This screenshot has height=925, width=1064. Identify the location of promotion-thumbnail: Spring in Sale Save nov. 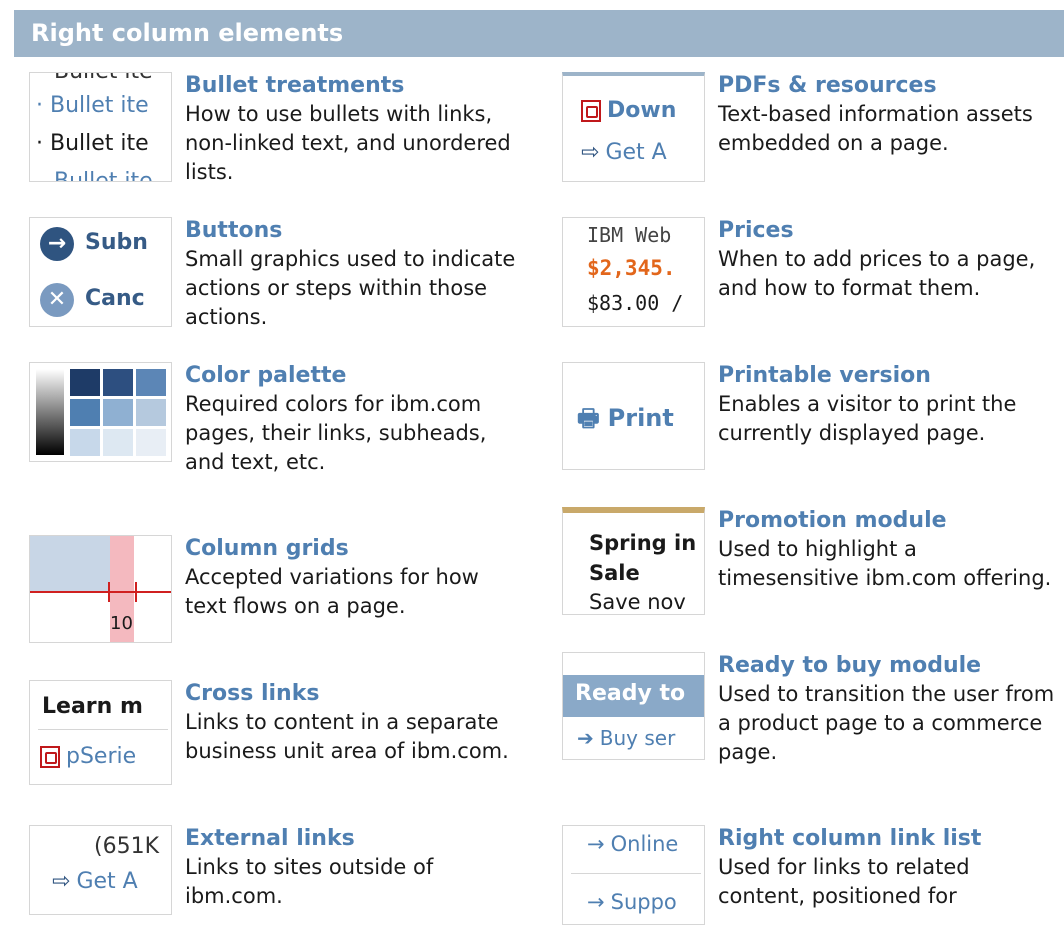
(633, 561).